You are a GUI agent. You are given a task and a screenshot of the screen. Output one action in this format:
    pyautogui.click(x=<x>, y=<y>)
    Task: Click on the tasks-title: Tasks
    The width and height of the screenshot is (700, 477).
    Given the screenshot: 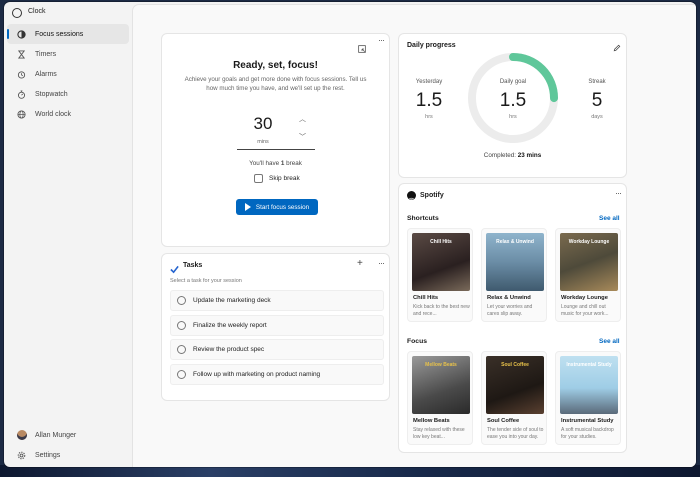 What is the action you would take?
    pyautogui.click(x=193, y=265)
    